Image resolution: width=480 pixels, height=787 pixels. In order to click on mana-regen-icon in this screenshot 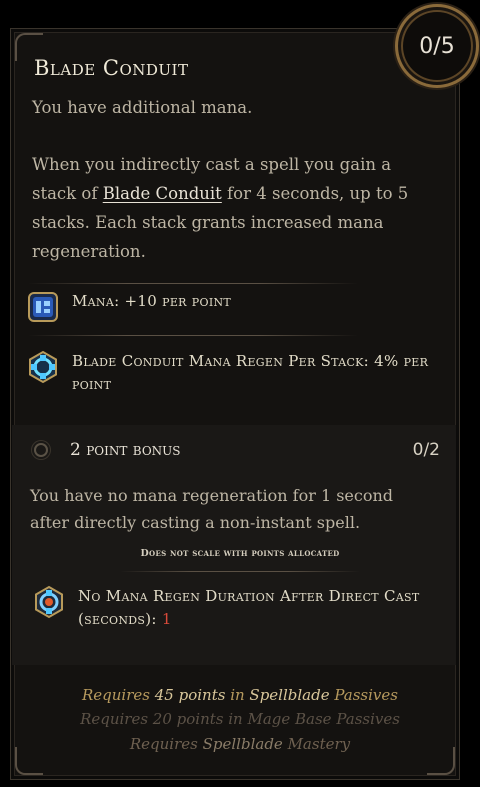, I will do `click(43, 367)`.